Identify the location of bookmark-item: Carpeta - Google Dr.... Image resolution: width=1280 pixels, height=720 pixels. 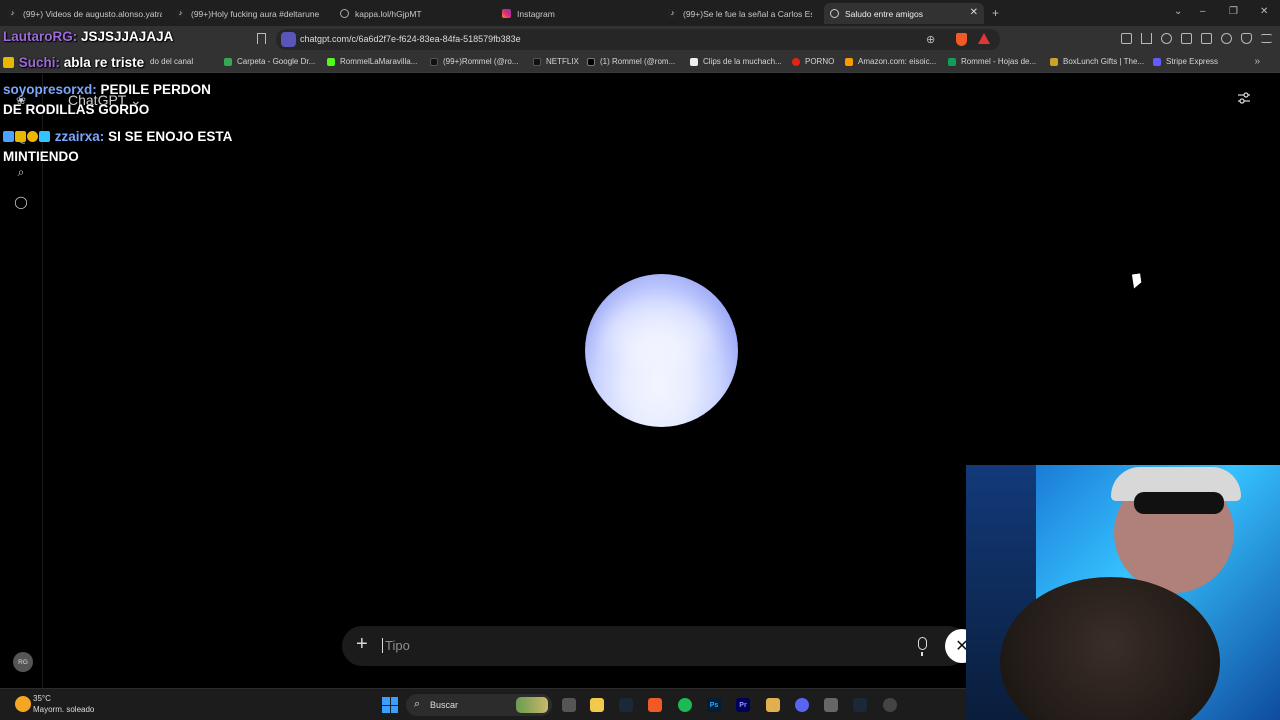
(269, 61).